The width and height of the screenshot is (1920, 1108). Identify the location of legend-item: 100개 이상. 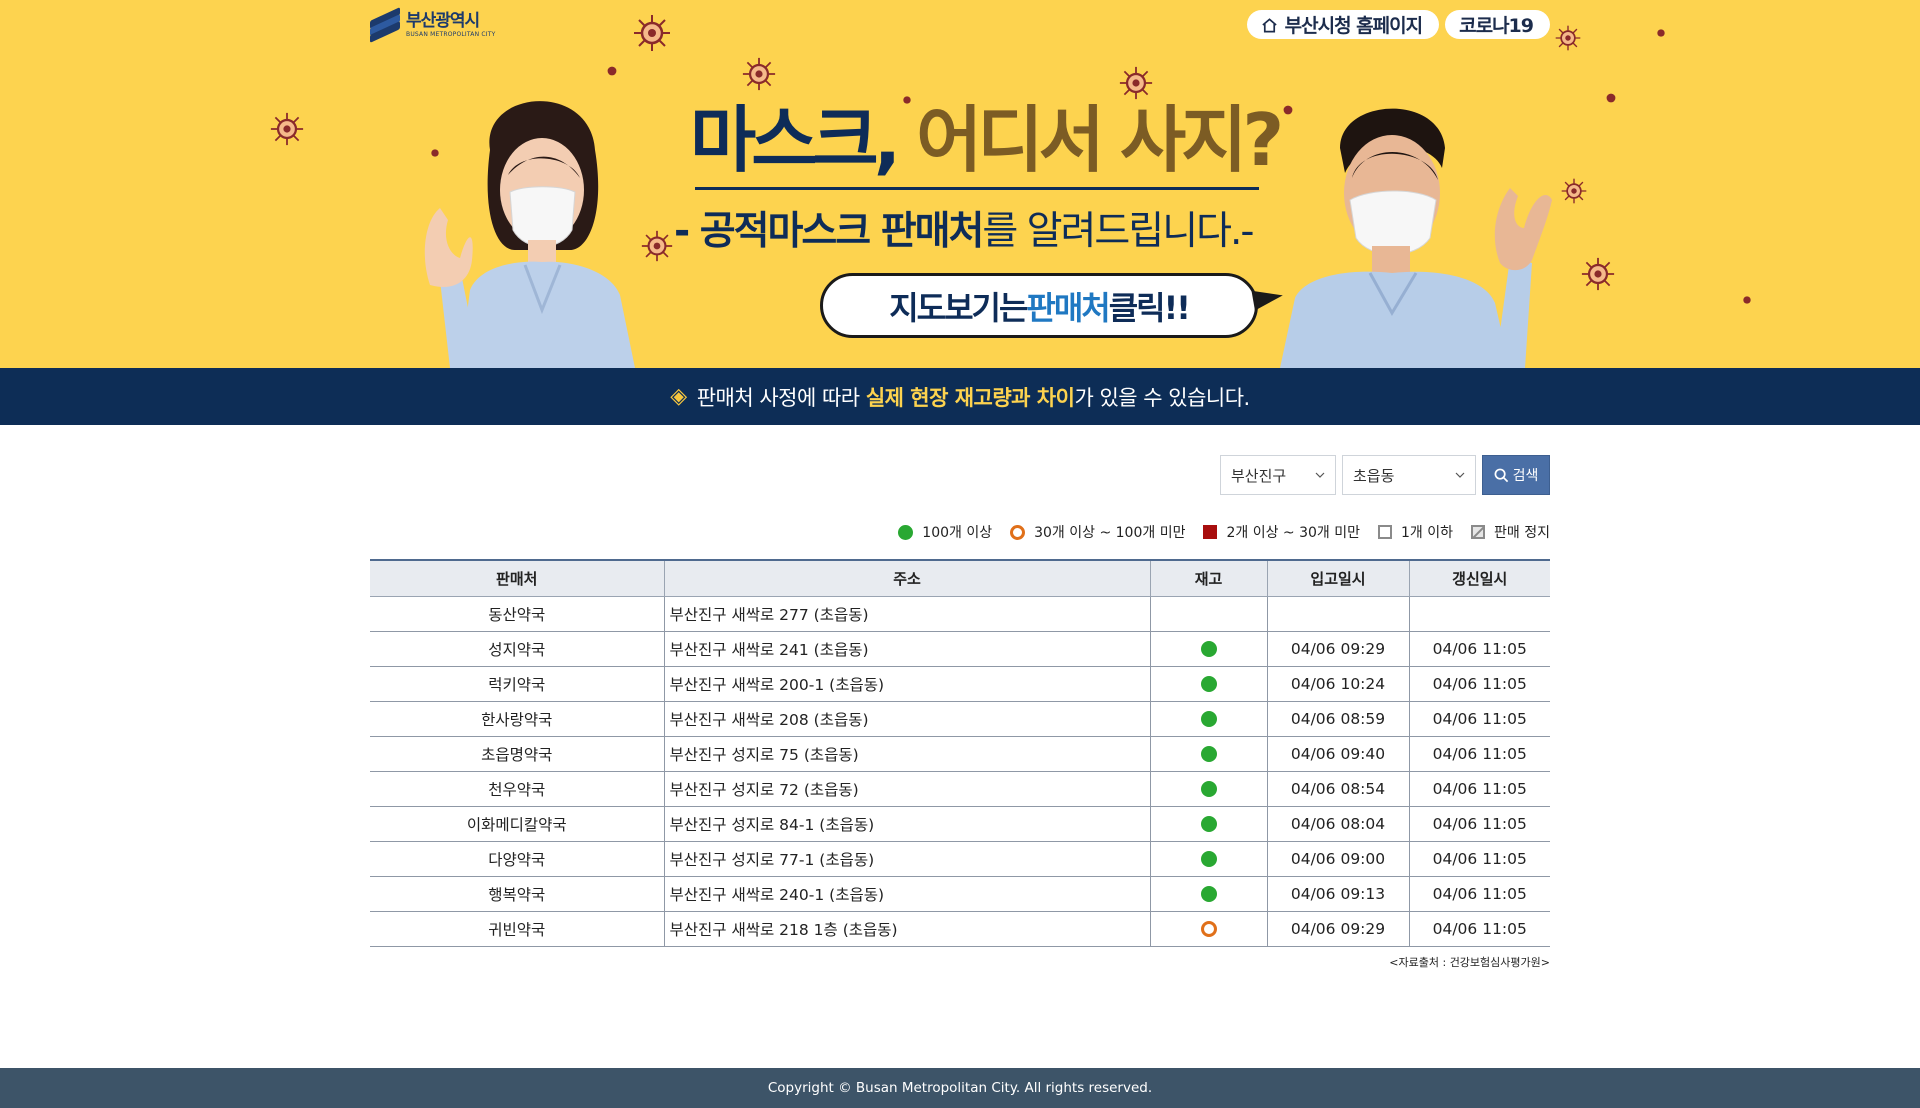
(945, 532).